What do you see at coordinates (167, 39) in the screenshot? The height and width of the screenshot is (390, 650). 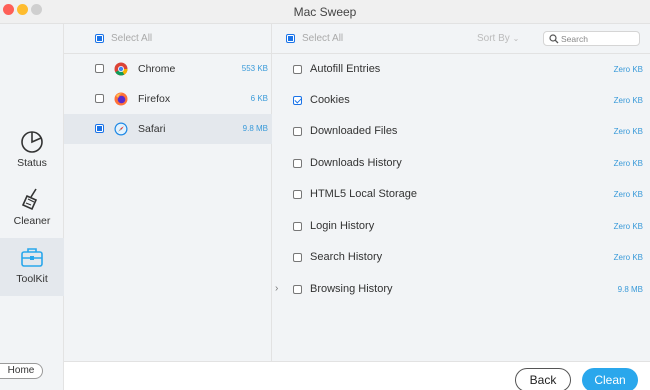 I see `browser-list-header: Select All` at bounding box center [167, 39].